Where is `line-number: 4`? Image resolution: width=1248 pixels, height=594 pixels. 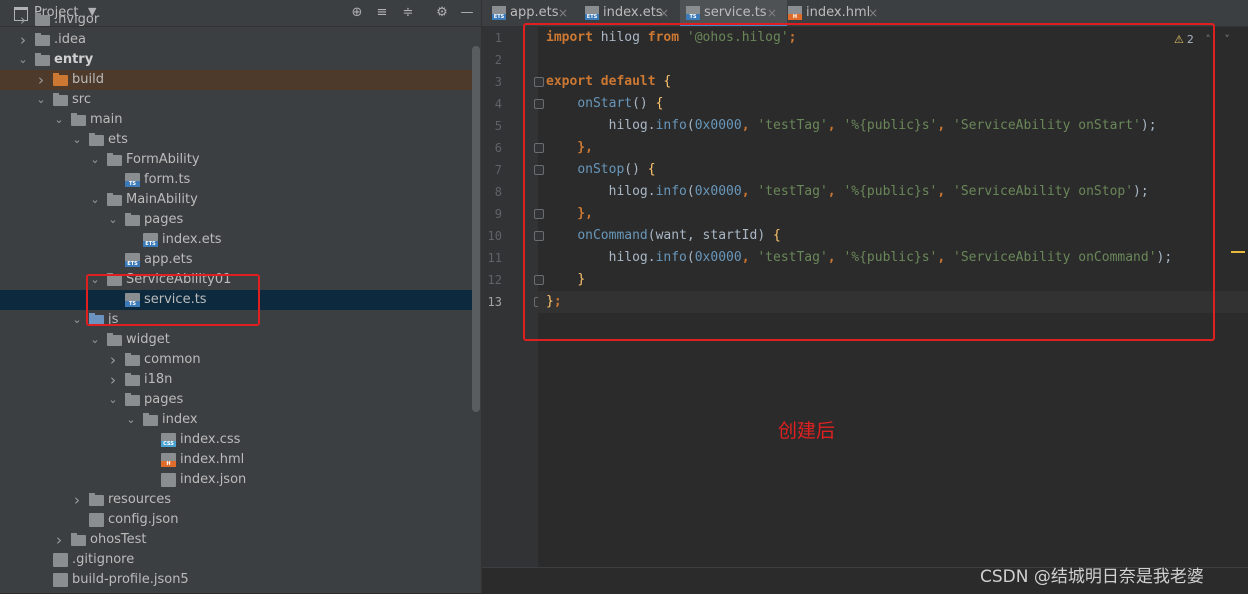 line-number: 4 is located at coordinates (498, 104).